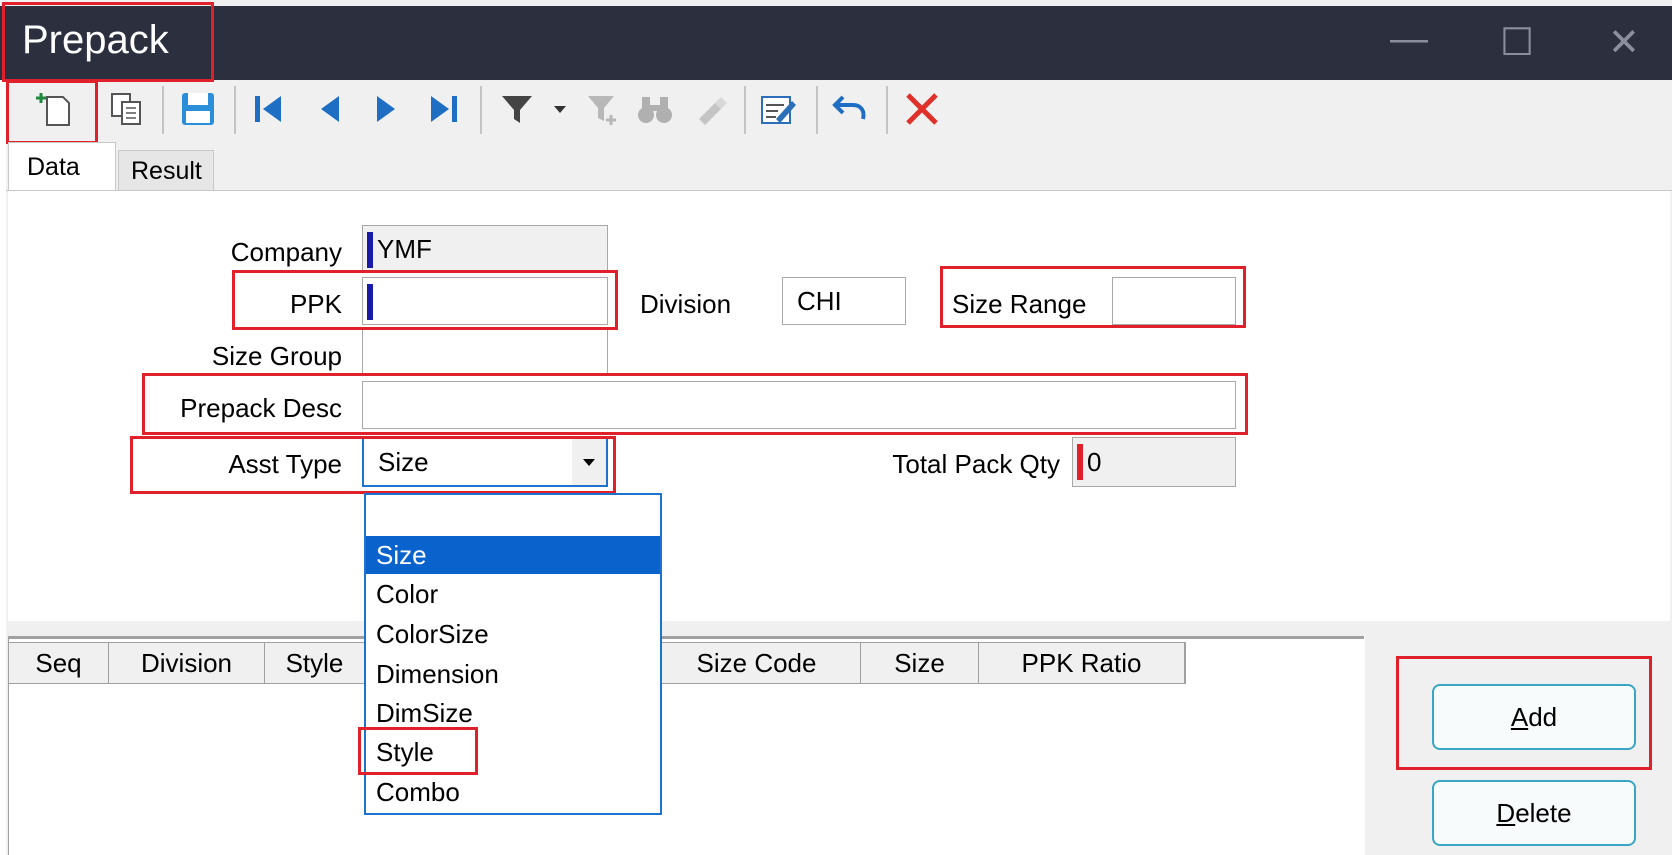 The height and width of the screenshot is (855, 1672). What do you see at coordinates (1094, 461) in the screenshot?
I see `total-pack-qty-value: 0` at bounding box center [1094, 461].